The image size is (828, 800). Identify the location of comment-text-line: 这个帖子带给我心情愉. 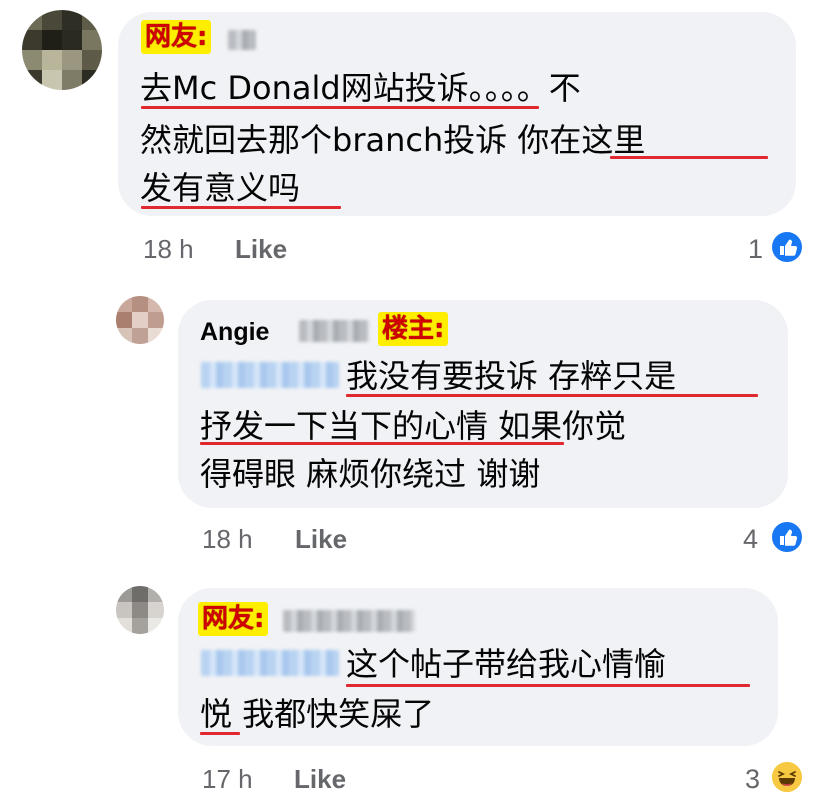
(506, 664).